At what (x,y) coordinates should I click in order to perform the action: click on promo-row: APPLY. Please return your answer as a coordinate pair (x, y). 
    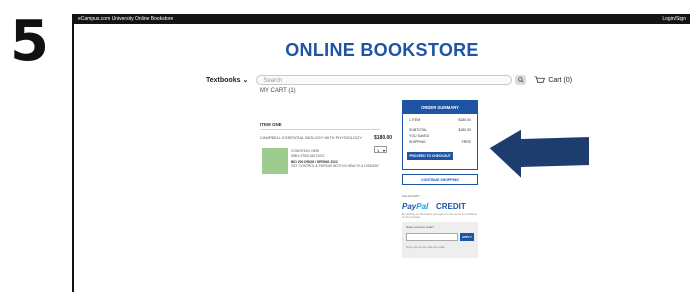
    Looking at the image, I should click on (440, 237).